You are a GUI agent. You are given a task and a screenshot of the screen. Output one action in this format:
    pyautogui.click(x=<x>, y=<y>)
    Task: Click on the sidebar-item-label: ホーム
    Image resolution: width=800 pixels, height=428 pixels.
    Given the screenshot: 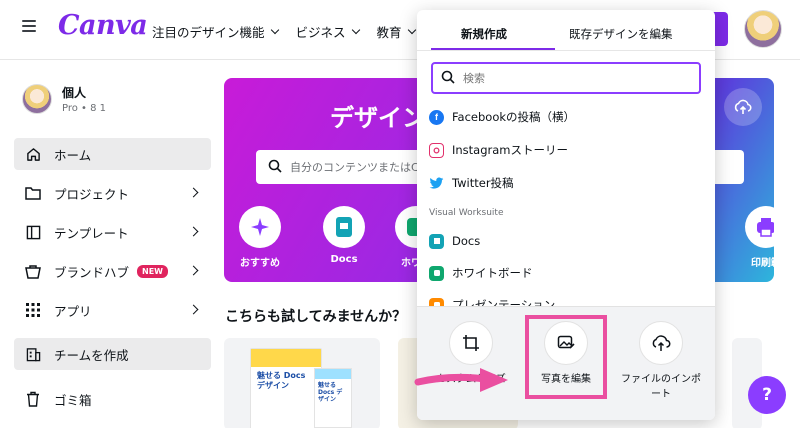 What is the action you would take?
    pyautogui.click(x=73, y=155)
    